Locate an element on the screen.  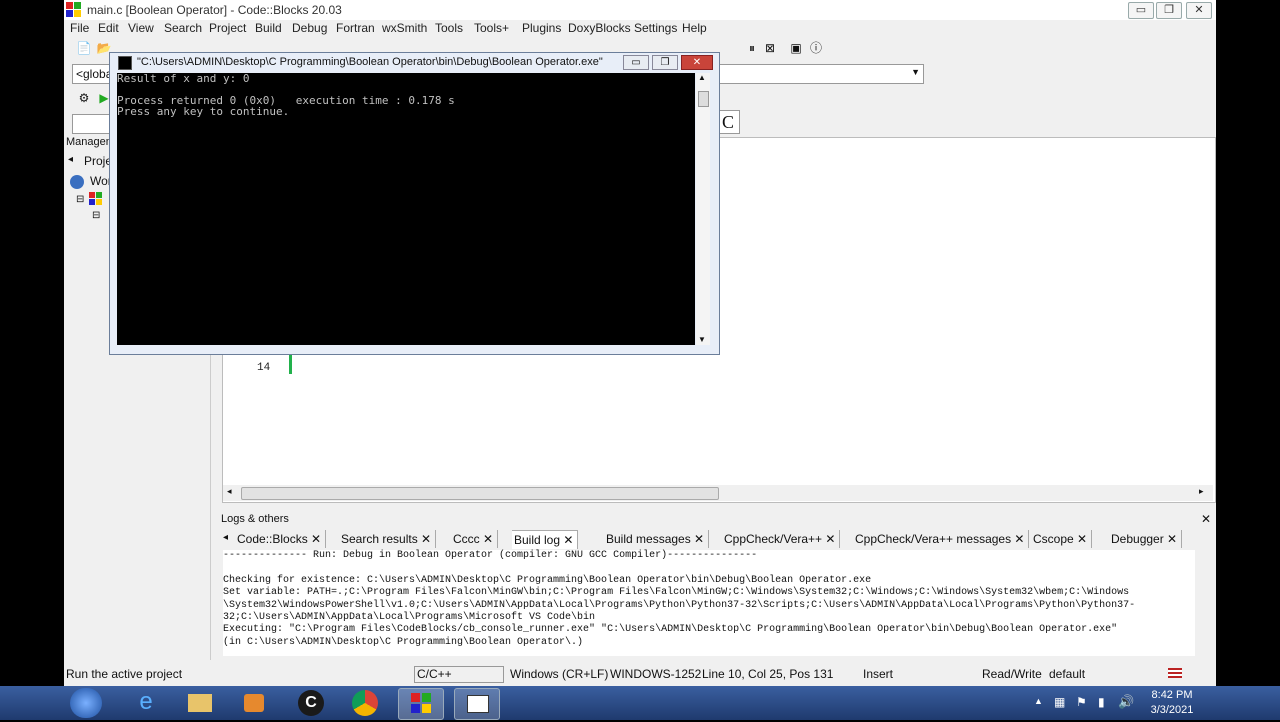
vertical-scrollbar is located at coordinates (1204, 603).